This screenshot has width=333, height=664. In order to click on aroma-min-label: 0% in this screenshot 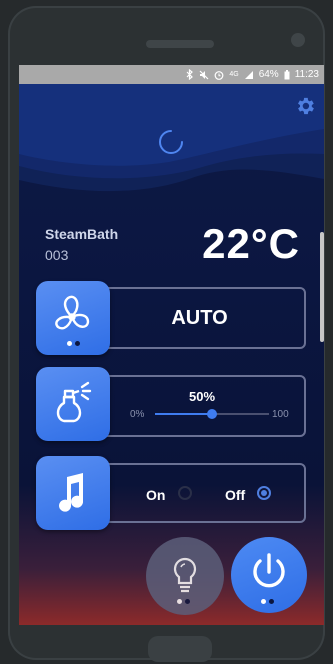, I will do `click(137, 414)`.